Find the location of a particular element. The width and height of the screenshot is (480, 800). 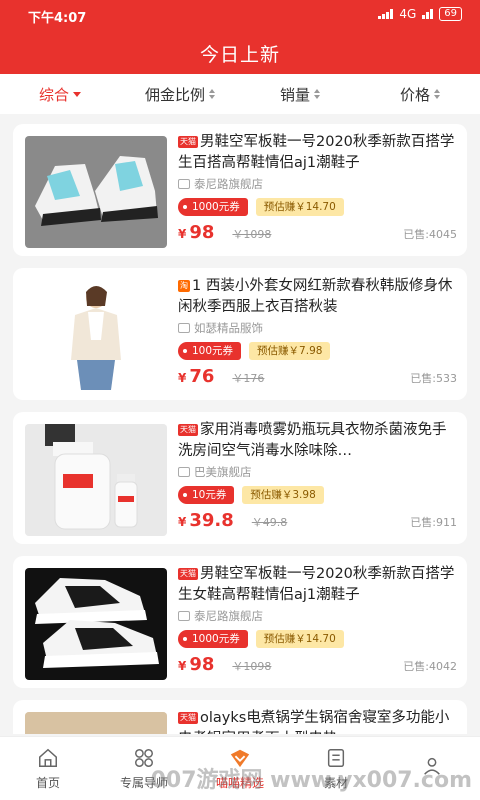

app-header: 下午4:07 4G 69 今日上新 is located at coordinates (240, 37).